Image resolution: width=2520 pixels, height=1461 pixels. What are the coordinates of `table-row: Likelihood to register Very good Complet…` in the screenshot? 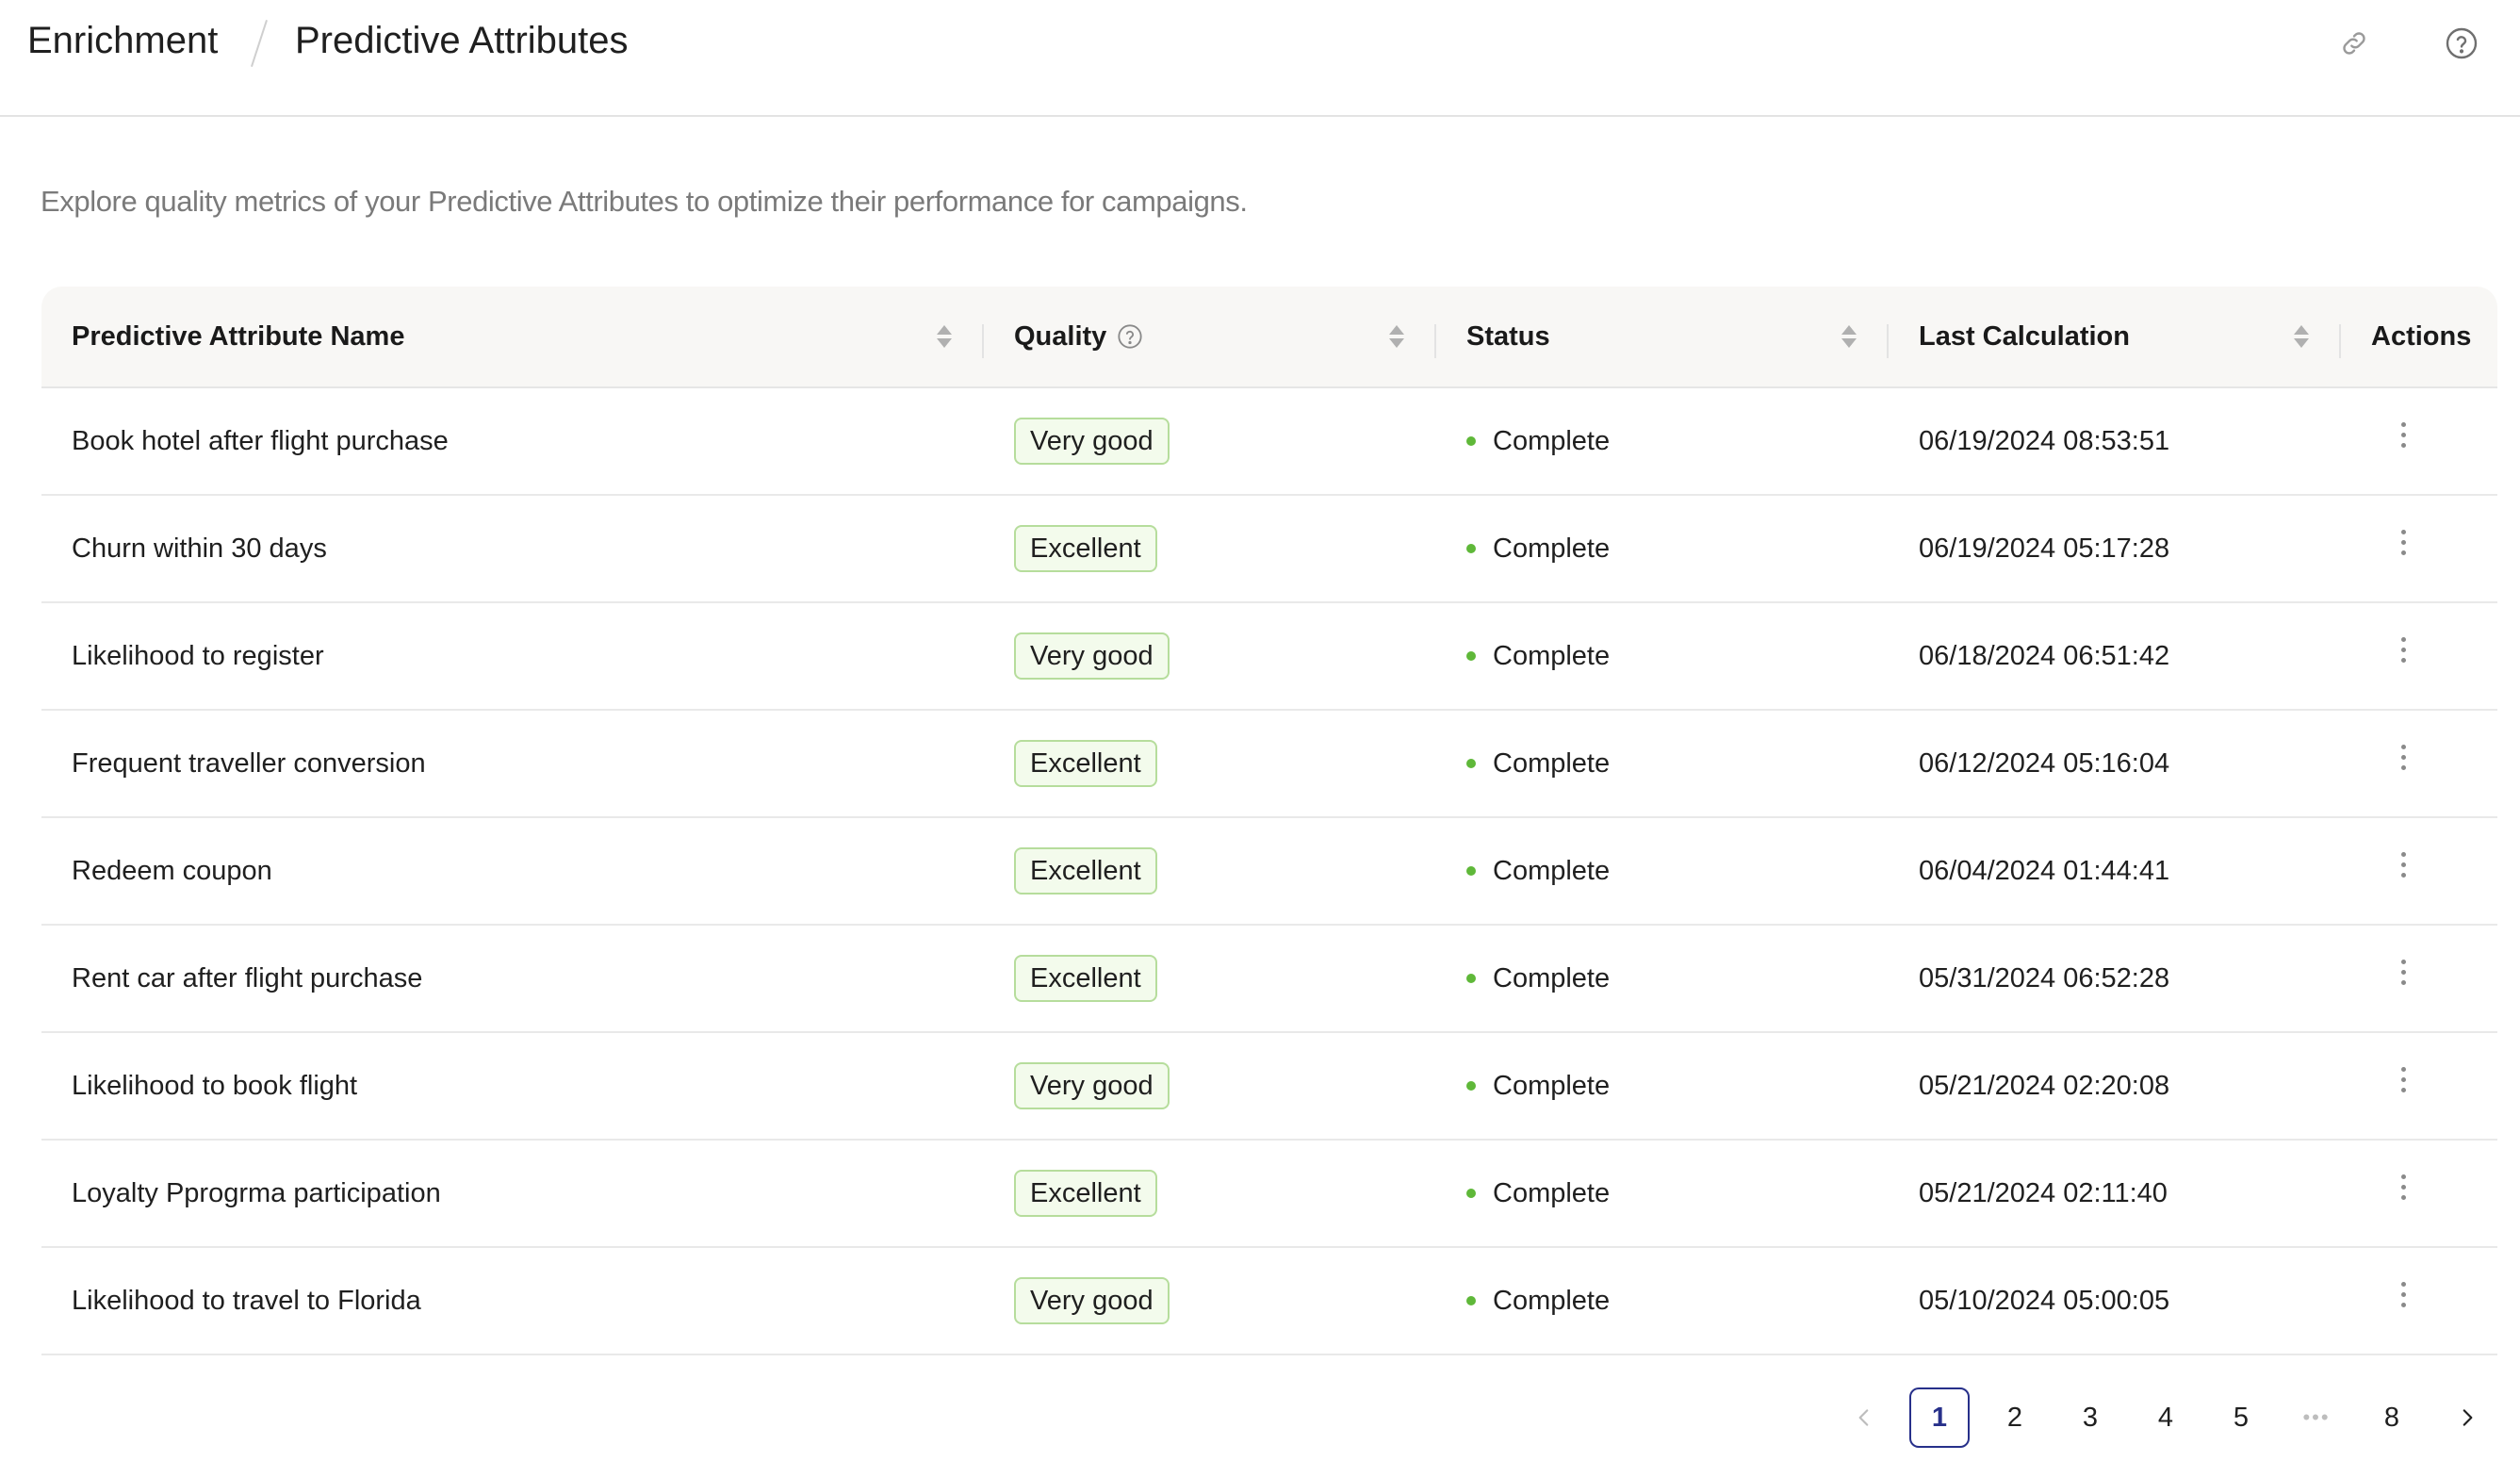 It's located at (1269, 657).